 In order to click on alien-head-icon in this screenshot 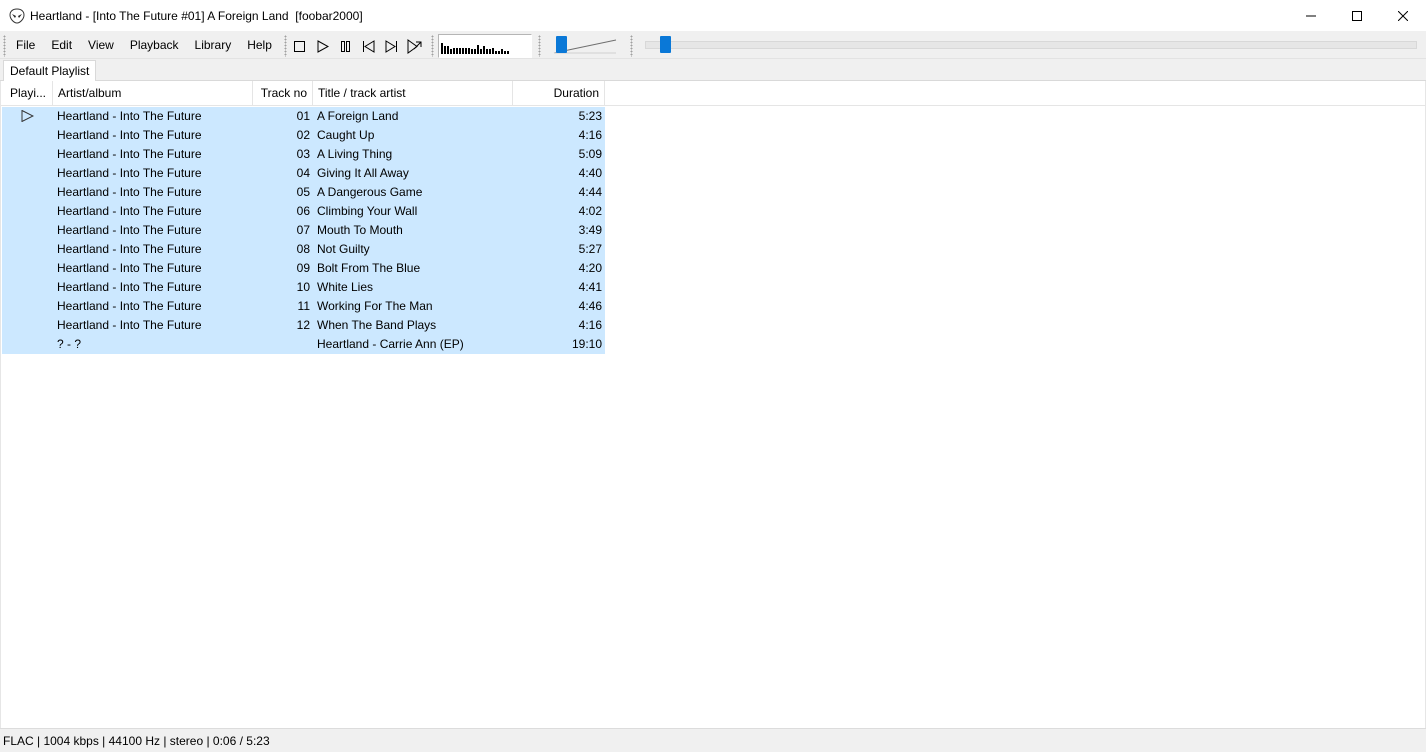, I will do `click(17, 15)`.